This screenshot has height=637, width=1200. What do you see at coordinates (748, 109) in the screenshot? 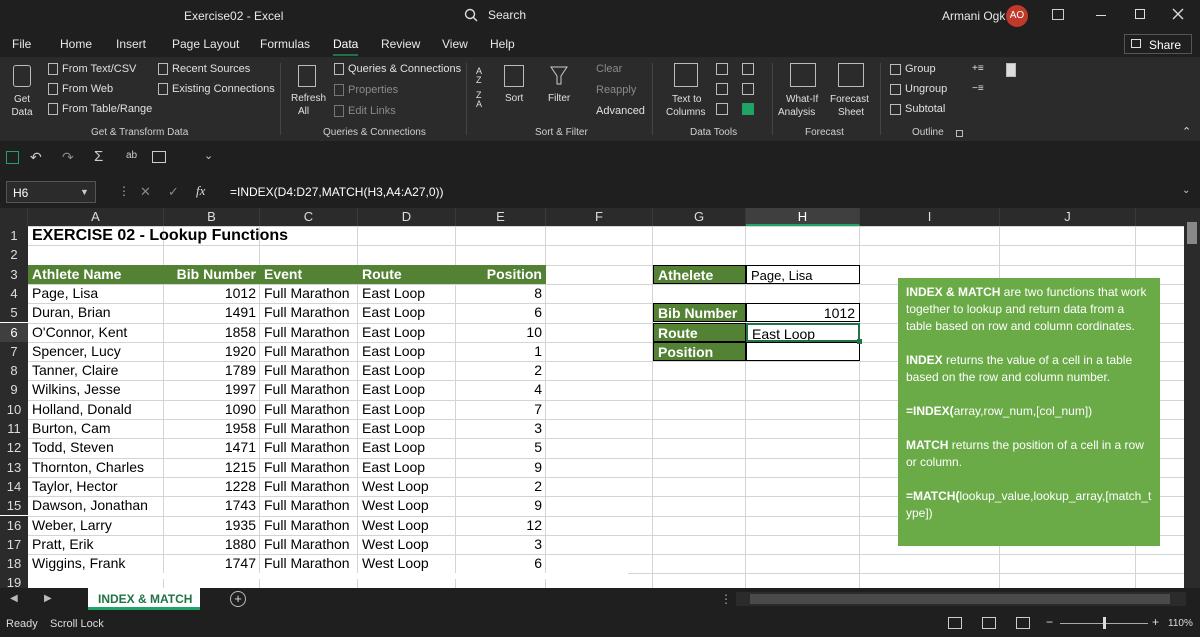
I see `data-model-icon` at bounding box center [748, 109].